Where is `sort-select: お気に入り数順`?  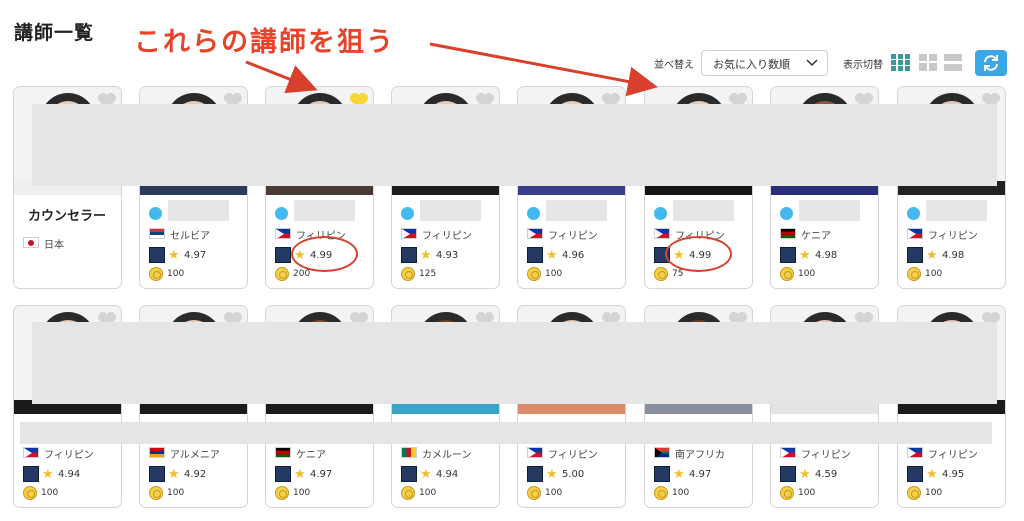 sort-select: お気に入り数順 is located at coordinates (764, 63).